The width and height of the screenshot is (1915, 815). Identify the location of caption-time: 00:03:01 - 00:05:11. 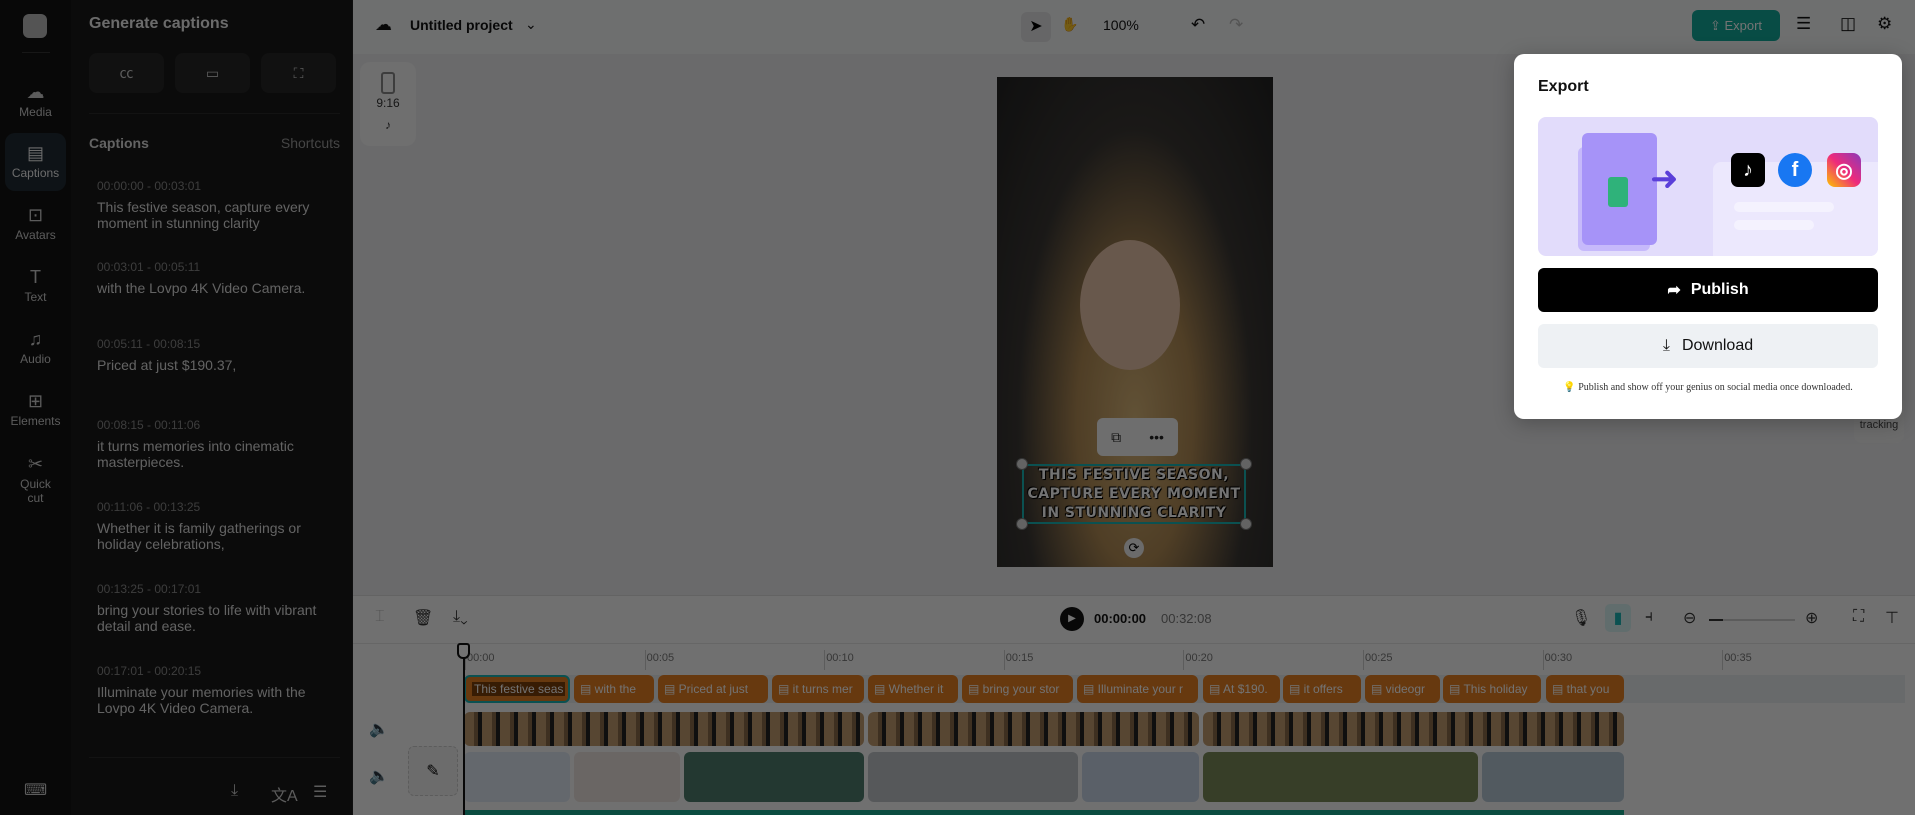
(149, 267).